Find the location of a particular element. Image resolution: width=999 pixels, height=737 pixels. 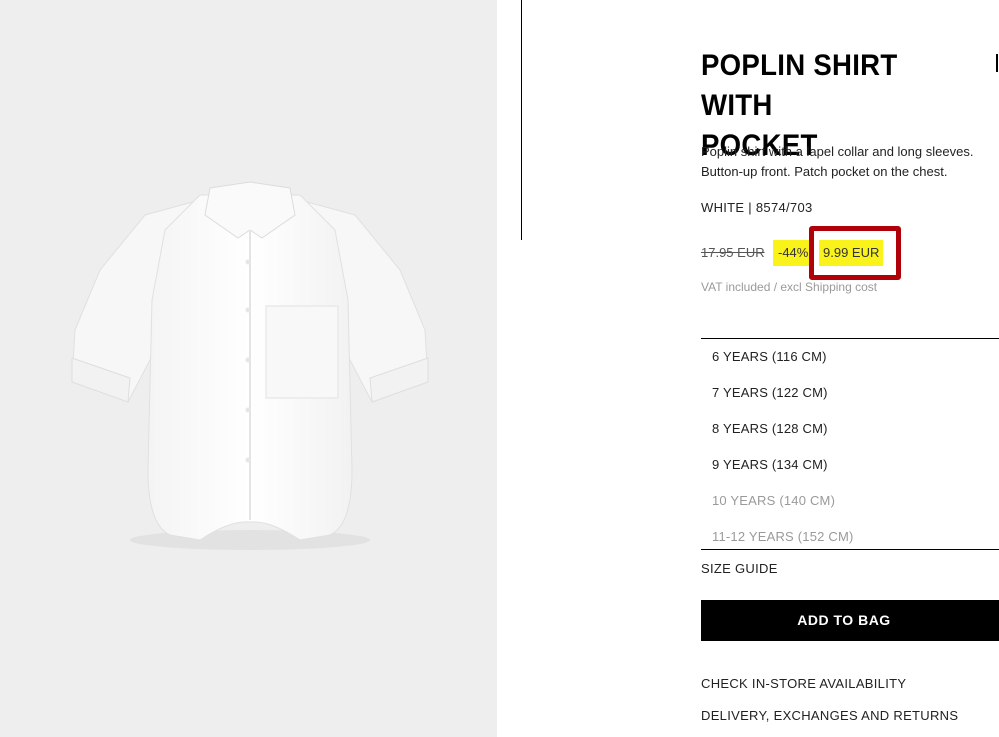

product-title-line1: POPLIN SHIRT WITH is located at coordinates (799, 85).